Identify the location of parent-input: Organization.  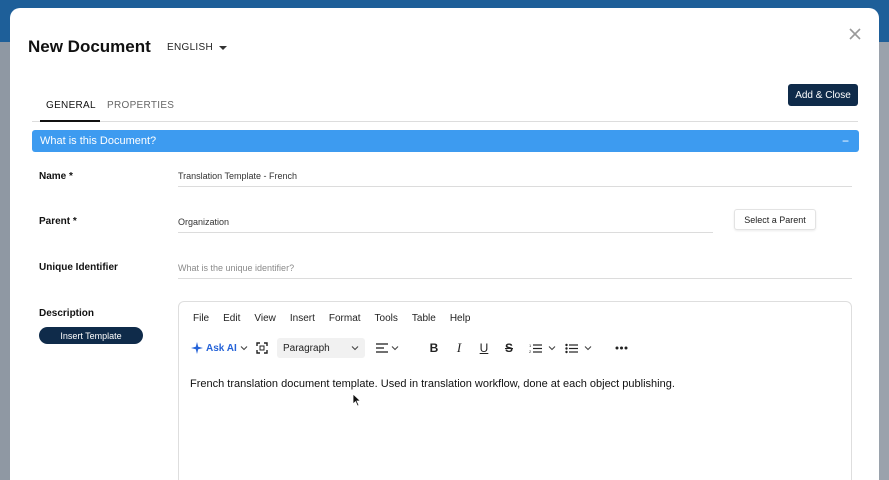
(445, 223).